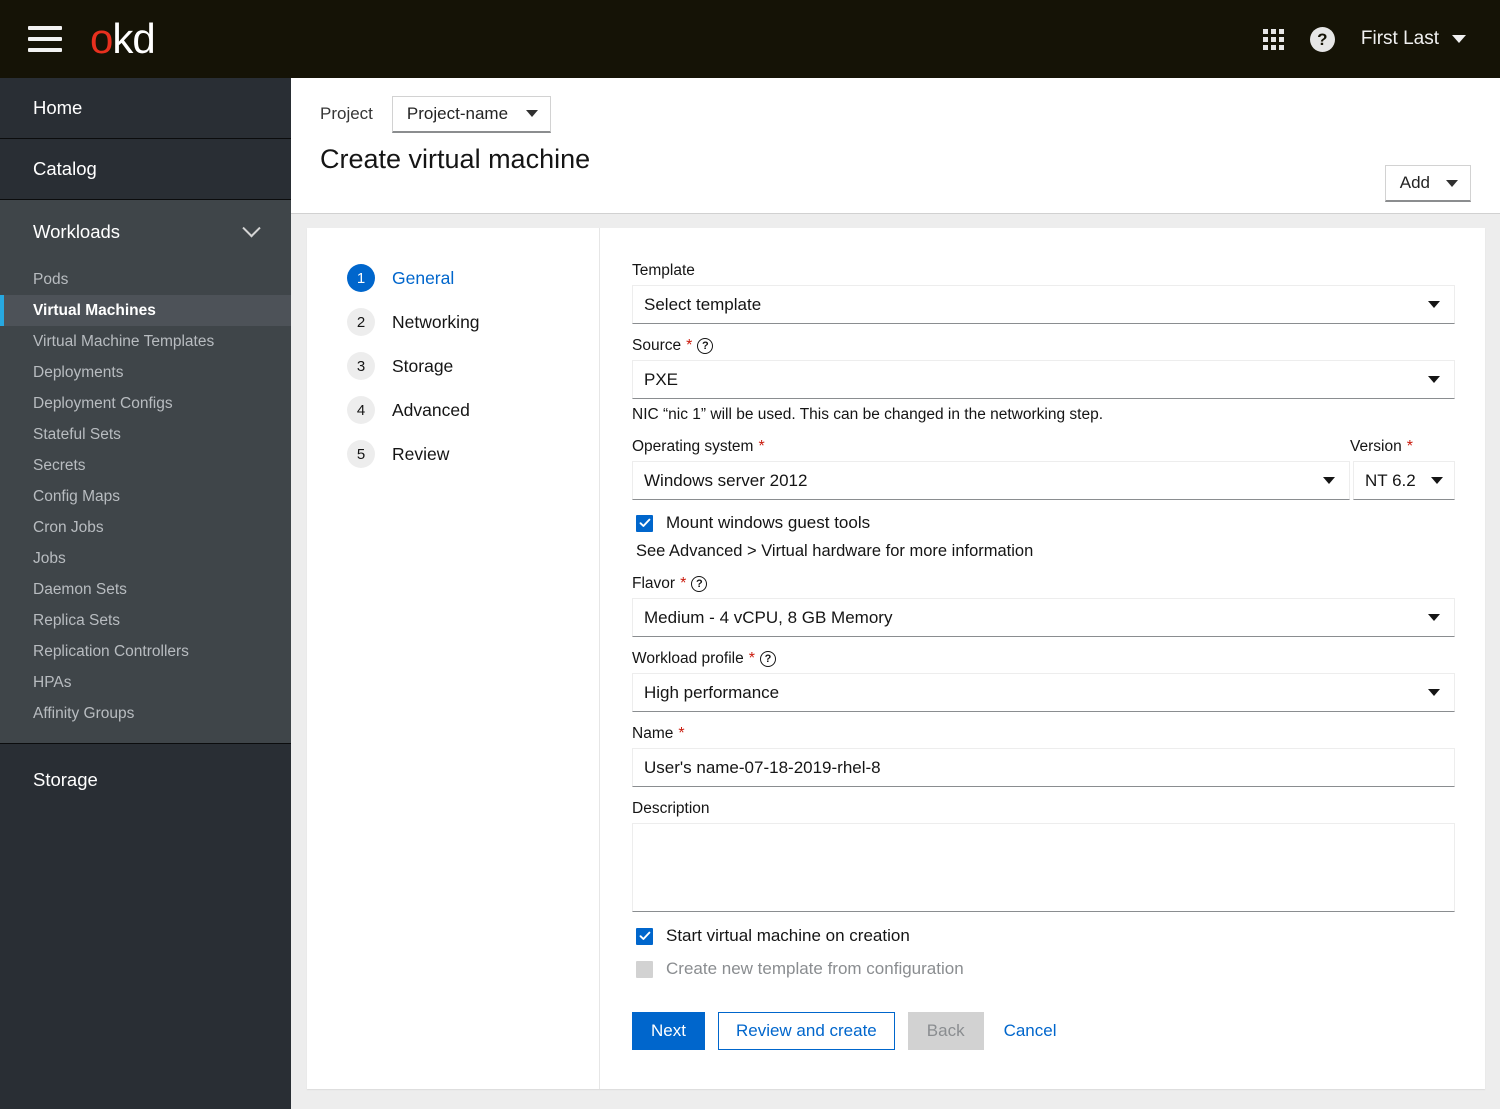  What do you see at coordinates (145, 232) in the screenshot?
I see `sidebar-group-header-workloads: Workloads` at bounding box center [145, 232].